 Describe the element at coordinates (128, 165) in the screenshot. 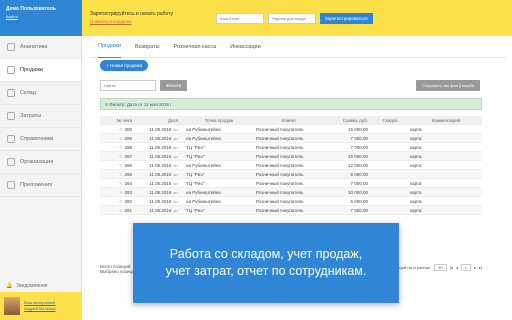

I see `receipt-number: 296` at that location.